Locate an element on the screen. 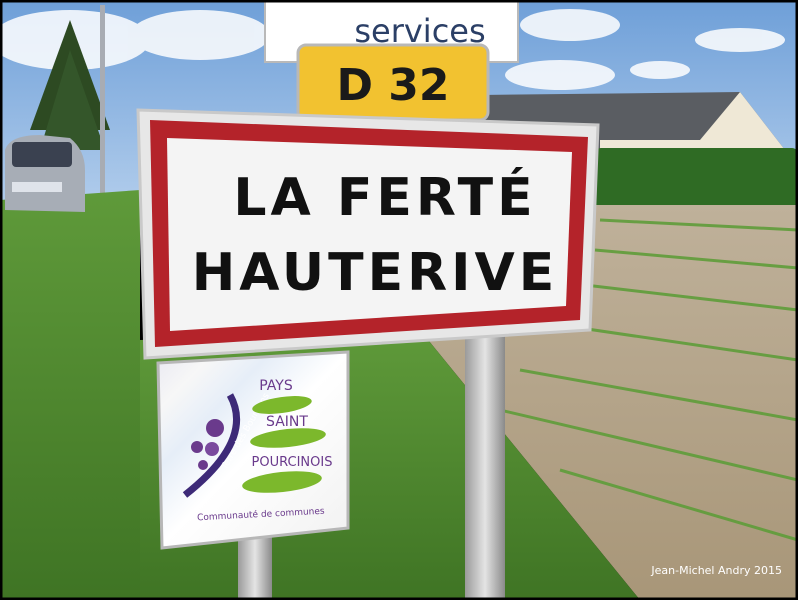  town-name-line2: HAUTERIVE is located at coordinates (375, 273).